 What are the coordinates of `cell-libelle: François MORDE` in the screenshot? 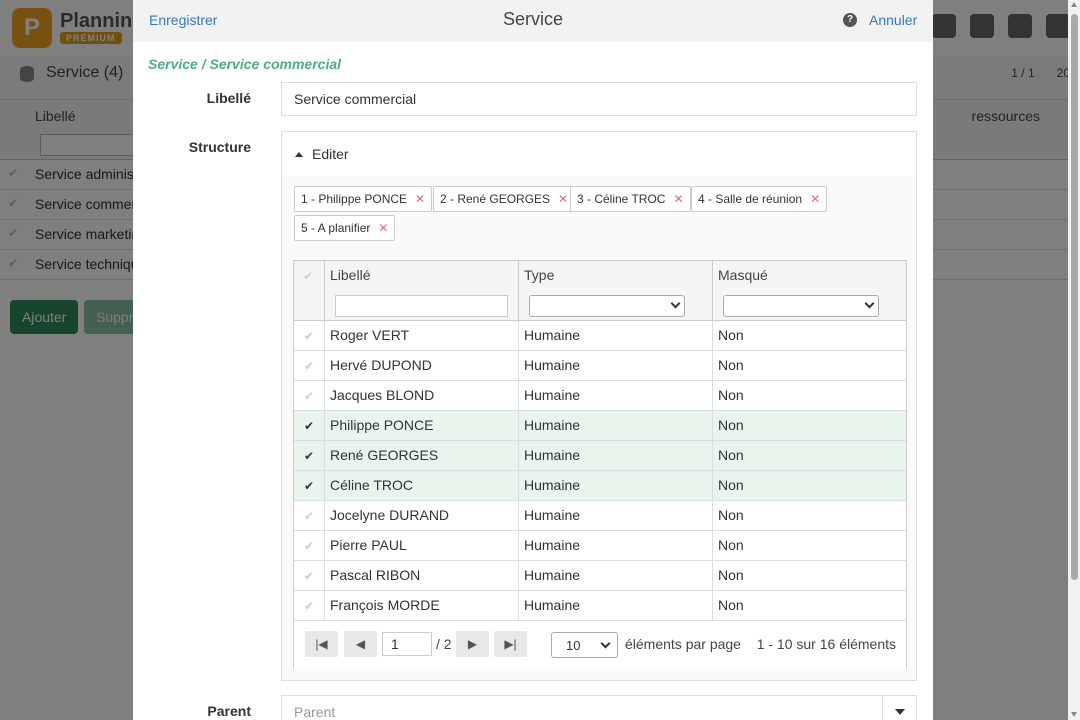 It's located at (421, 606).